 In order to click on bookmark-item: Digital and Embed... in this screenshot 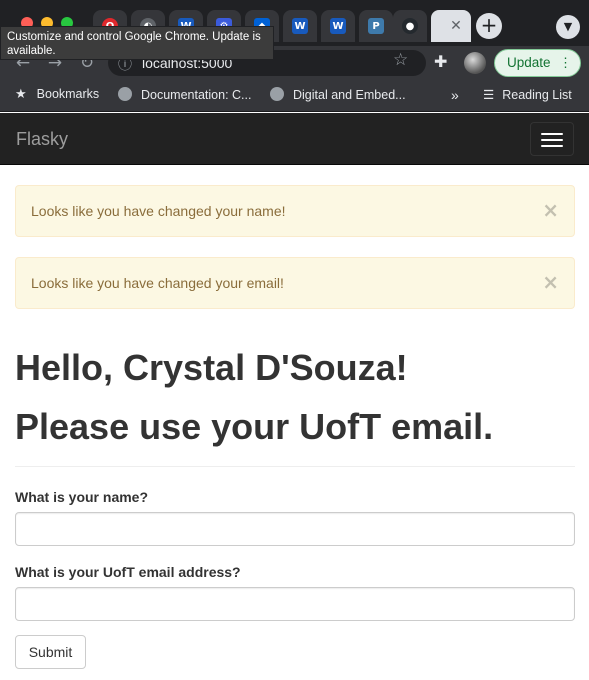, I will do `click(338, 94)`.